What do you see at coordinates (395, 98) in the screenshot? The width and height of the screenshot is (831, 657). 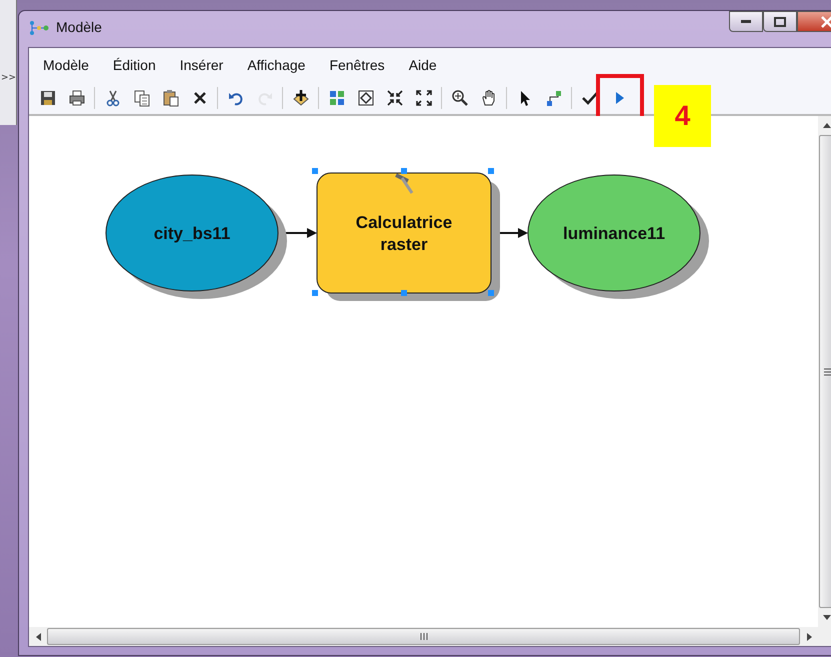 I see `arrows-in-icon` at bounding box center [395, 98].